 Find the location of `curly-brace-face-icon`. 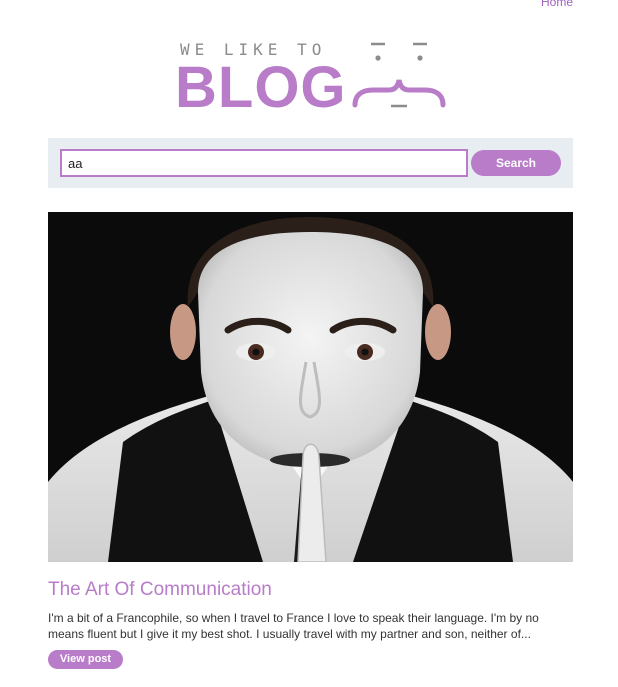

curly-brace-face-icon is located at coordinates (399, 75).